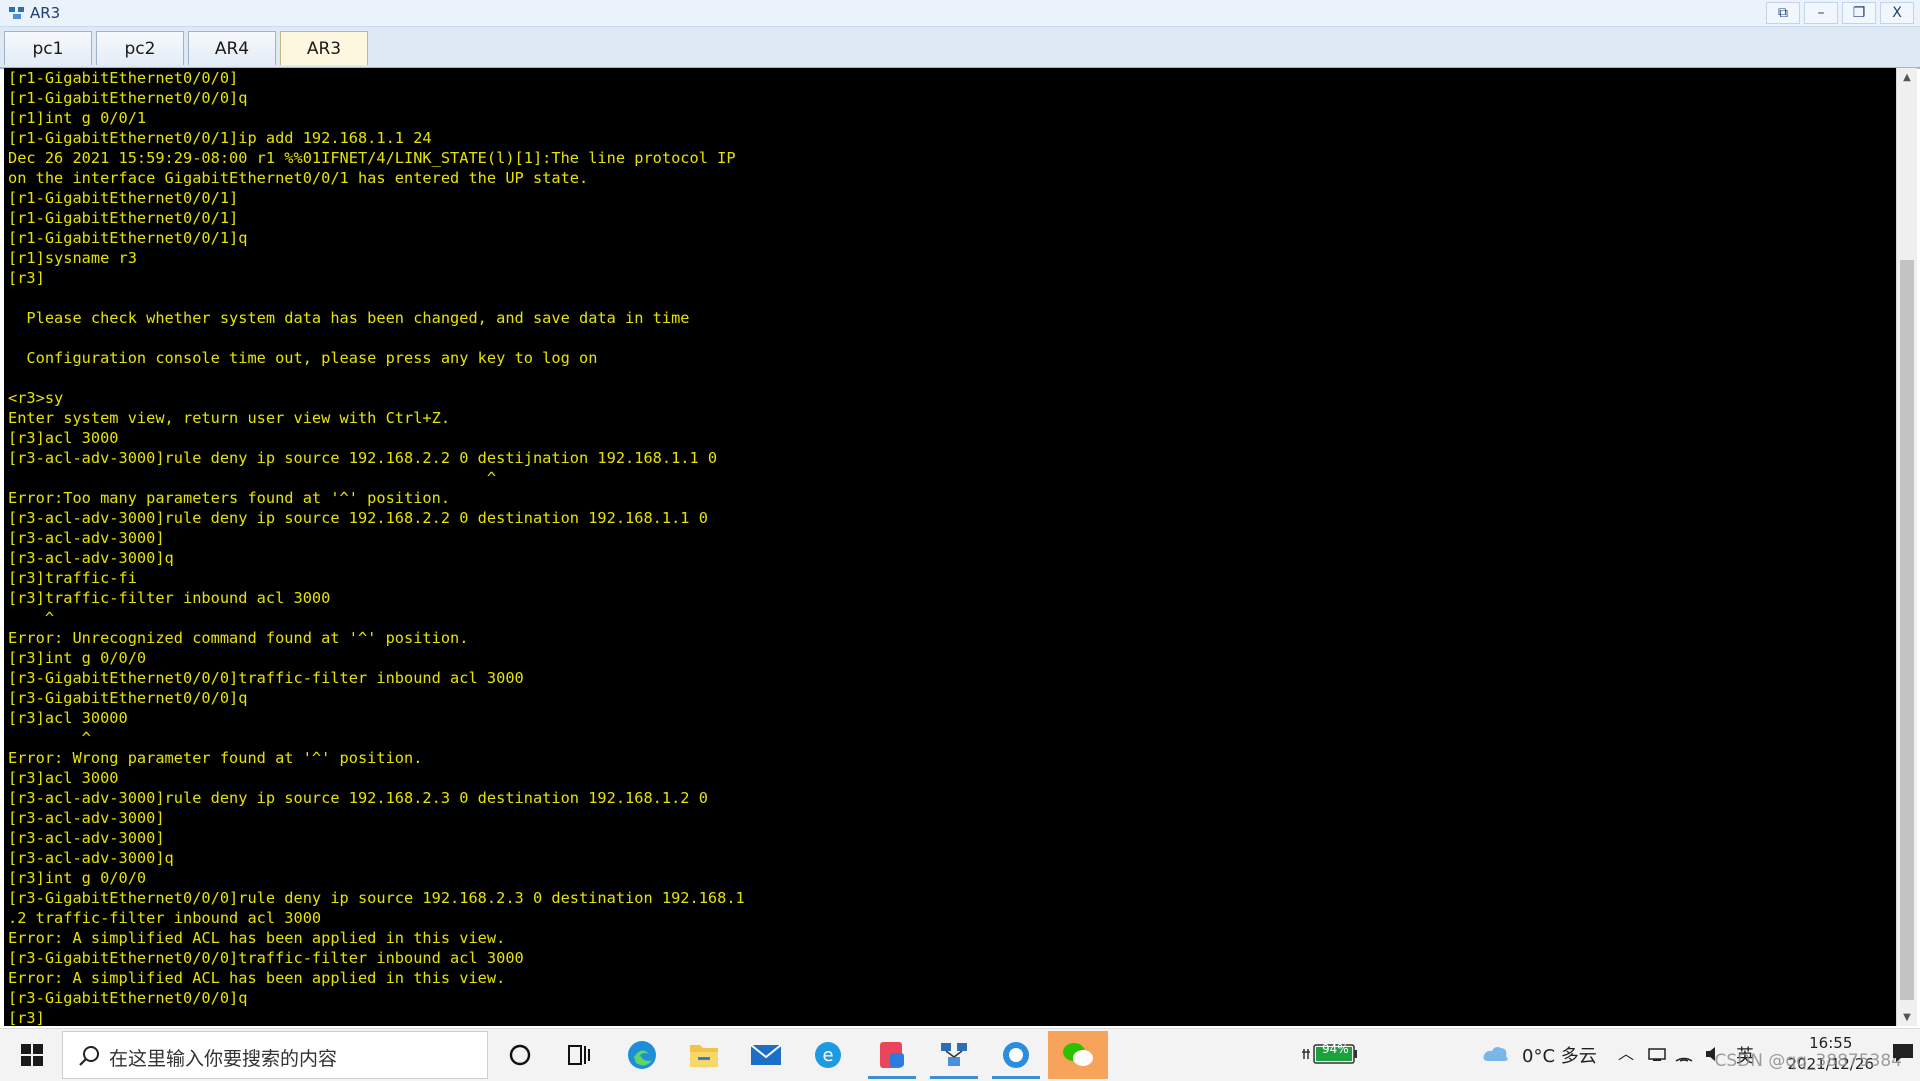  Describe the element at coordinates (232, 48) in the screenshot. I see `tab-ar4: AR4` at that location.